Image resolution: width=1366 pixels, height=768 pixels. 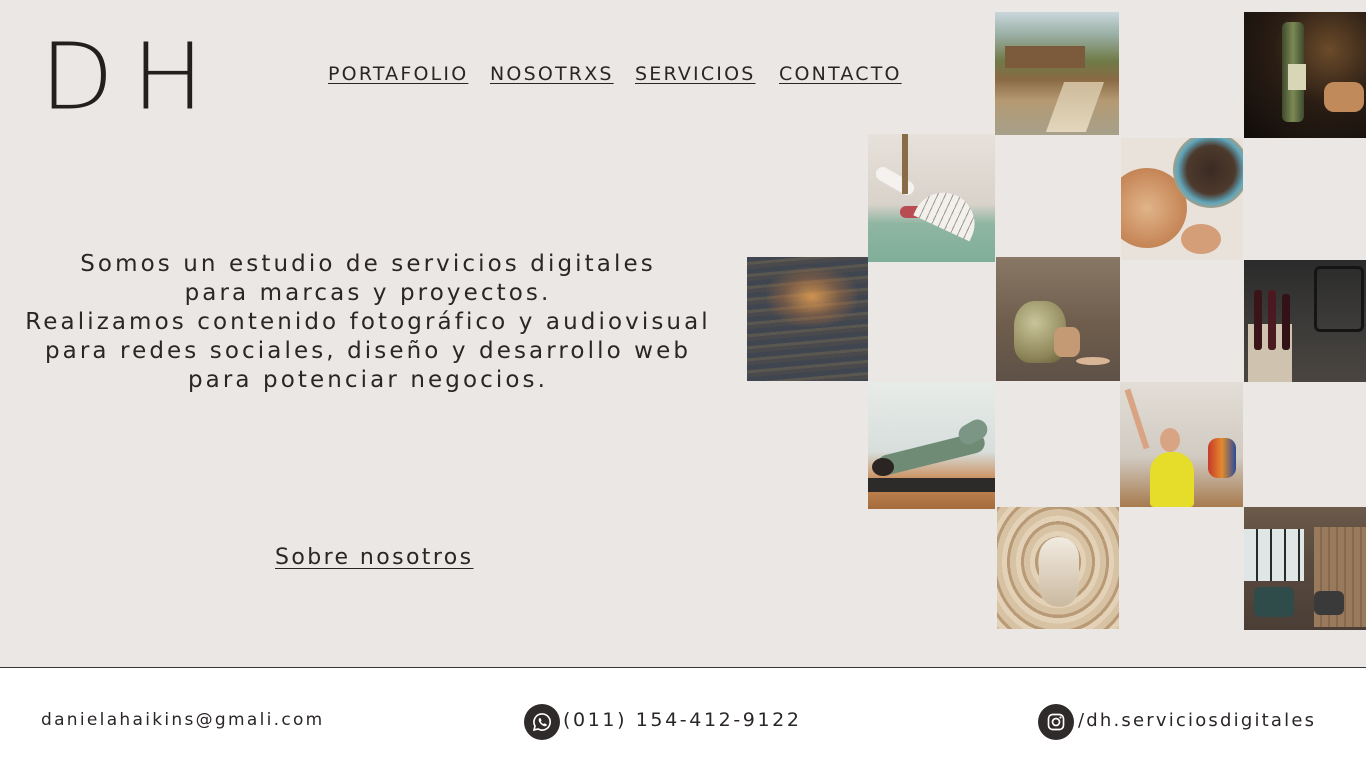 I want to click on ceramic-plates-photo, so click(x=1182, y=199).